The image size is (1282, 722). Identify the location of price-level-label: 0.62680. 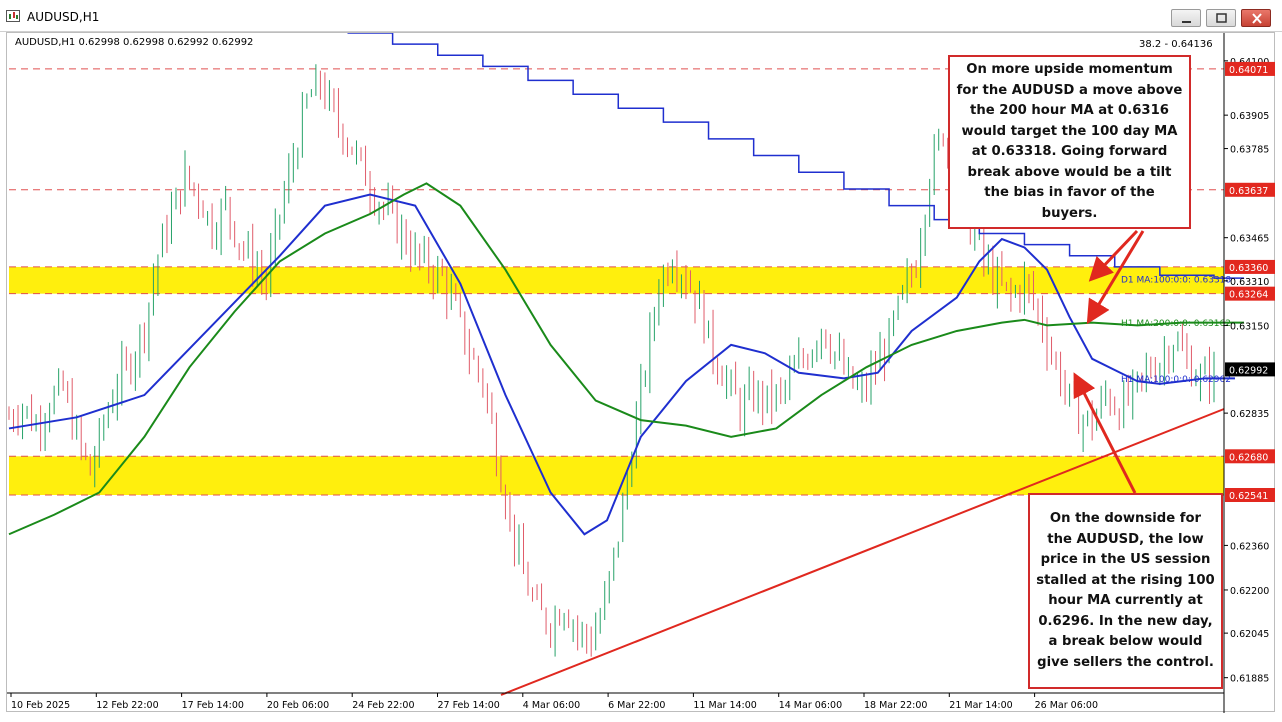
(1248, 457).